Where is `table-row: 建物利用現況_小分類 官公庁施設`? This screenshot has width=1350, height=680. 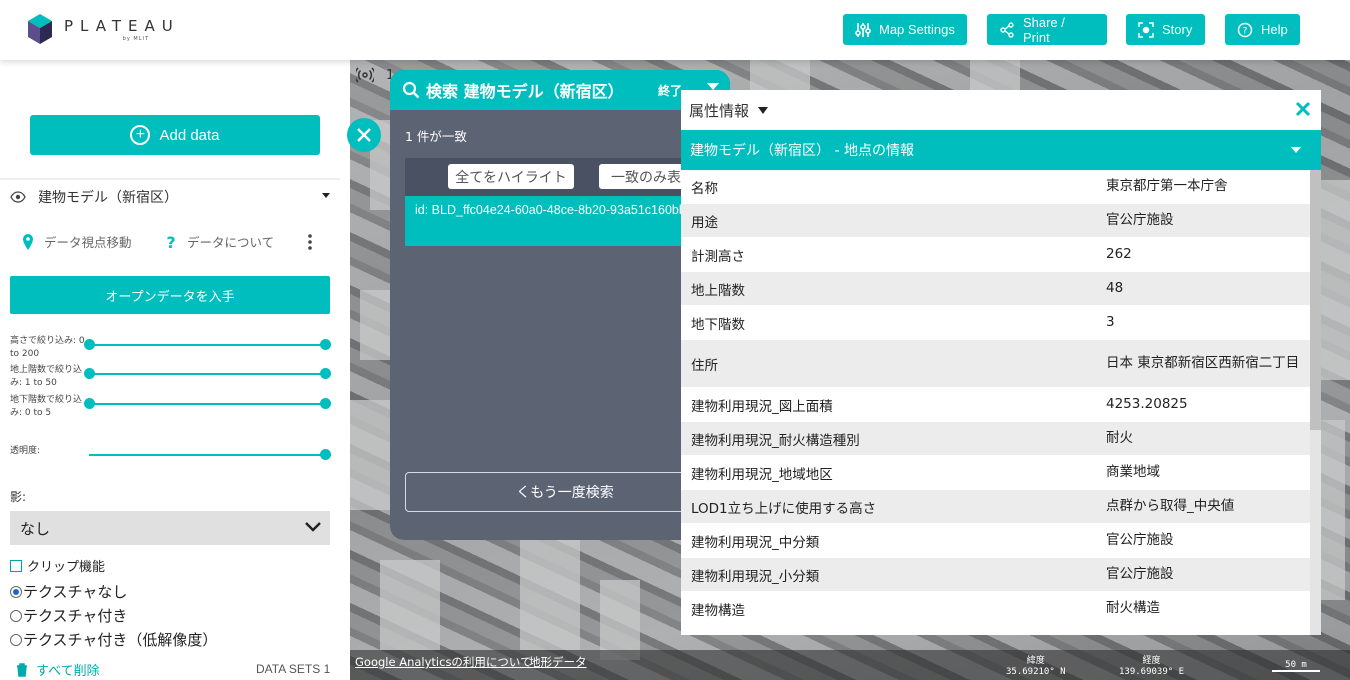 table-row: 建物利用現況_小分類 官公庁施設 is located at coordinates (995, 575).